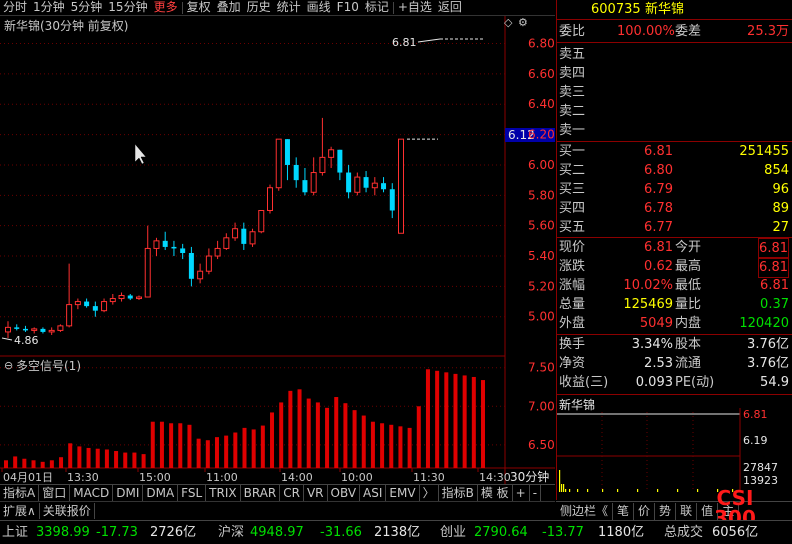 This screenshot has height=544, width=792. Describe the element at coordinates (521, 493) in the screenshot. I see `indicator-tab-16: +` at that location.